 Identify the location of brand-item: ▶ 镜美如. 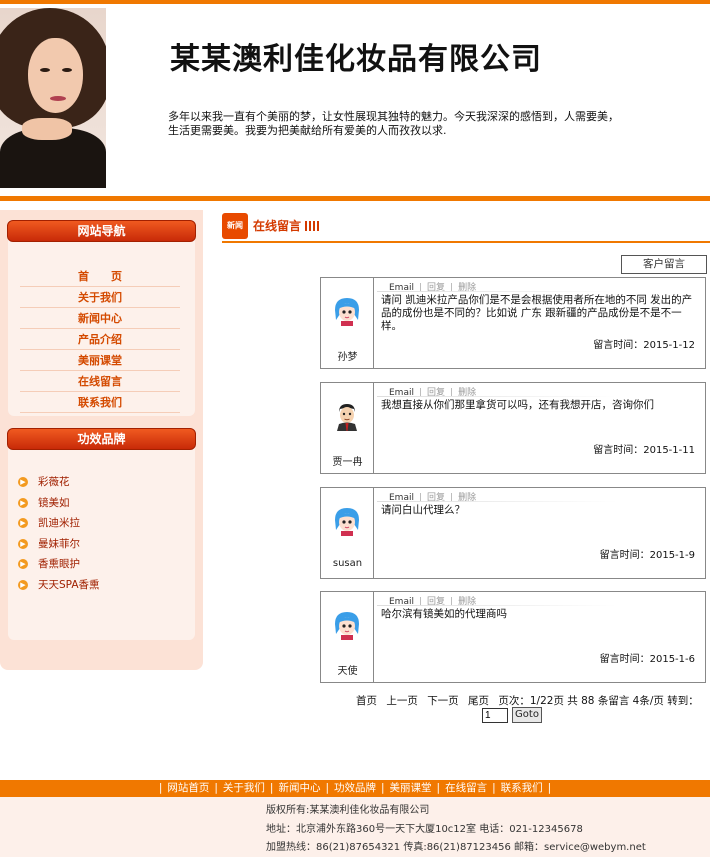
(103, 503).